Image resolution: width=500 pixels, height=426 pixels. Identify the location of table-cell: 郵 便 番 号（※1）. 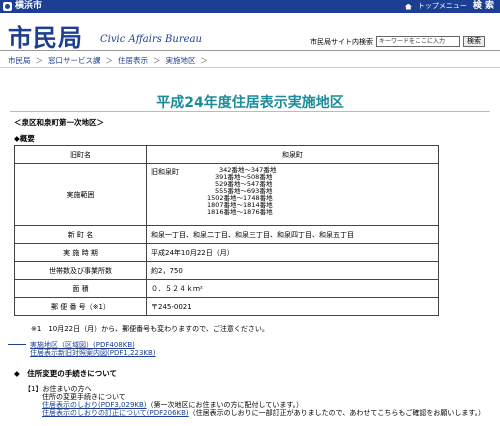
(80, 306).